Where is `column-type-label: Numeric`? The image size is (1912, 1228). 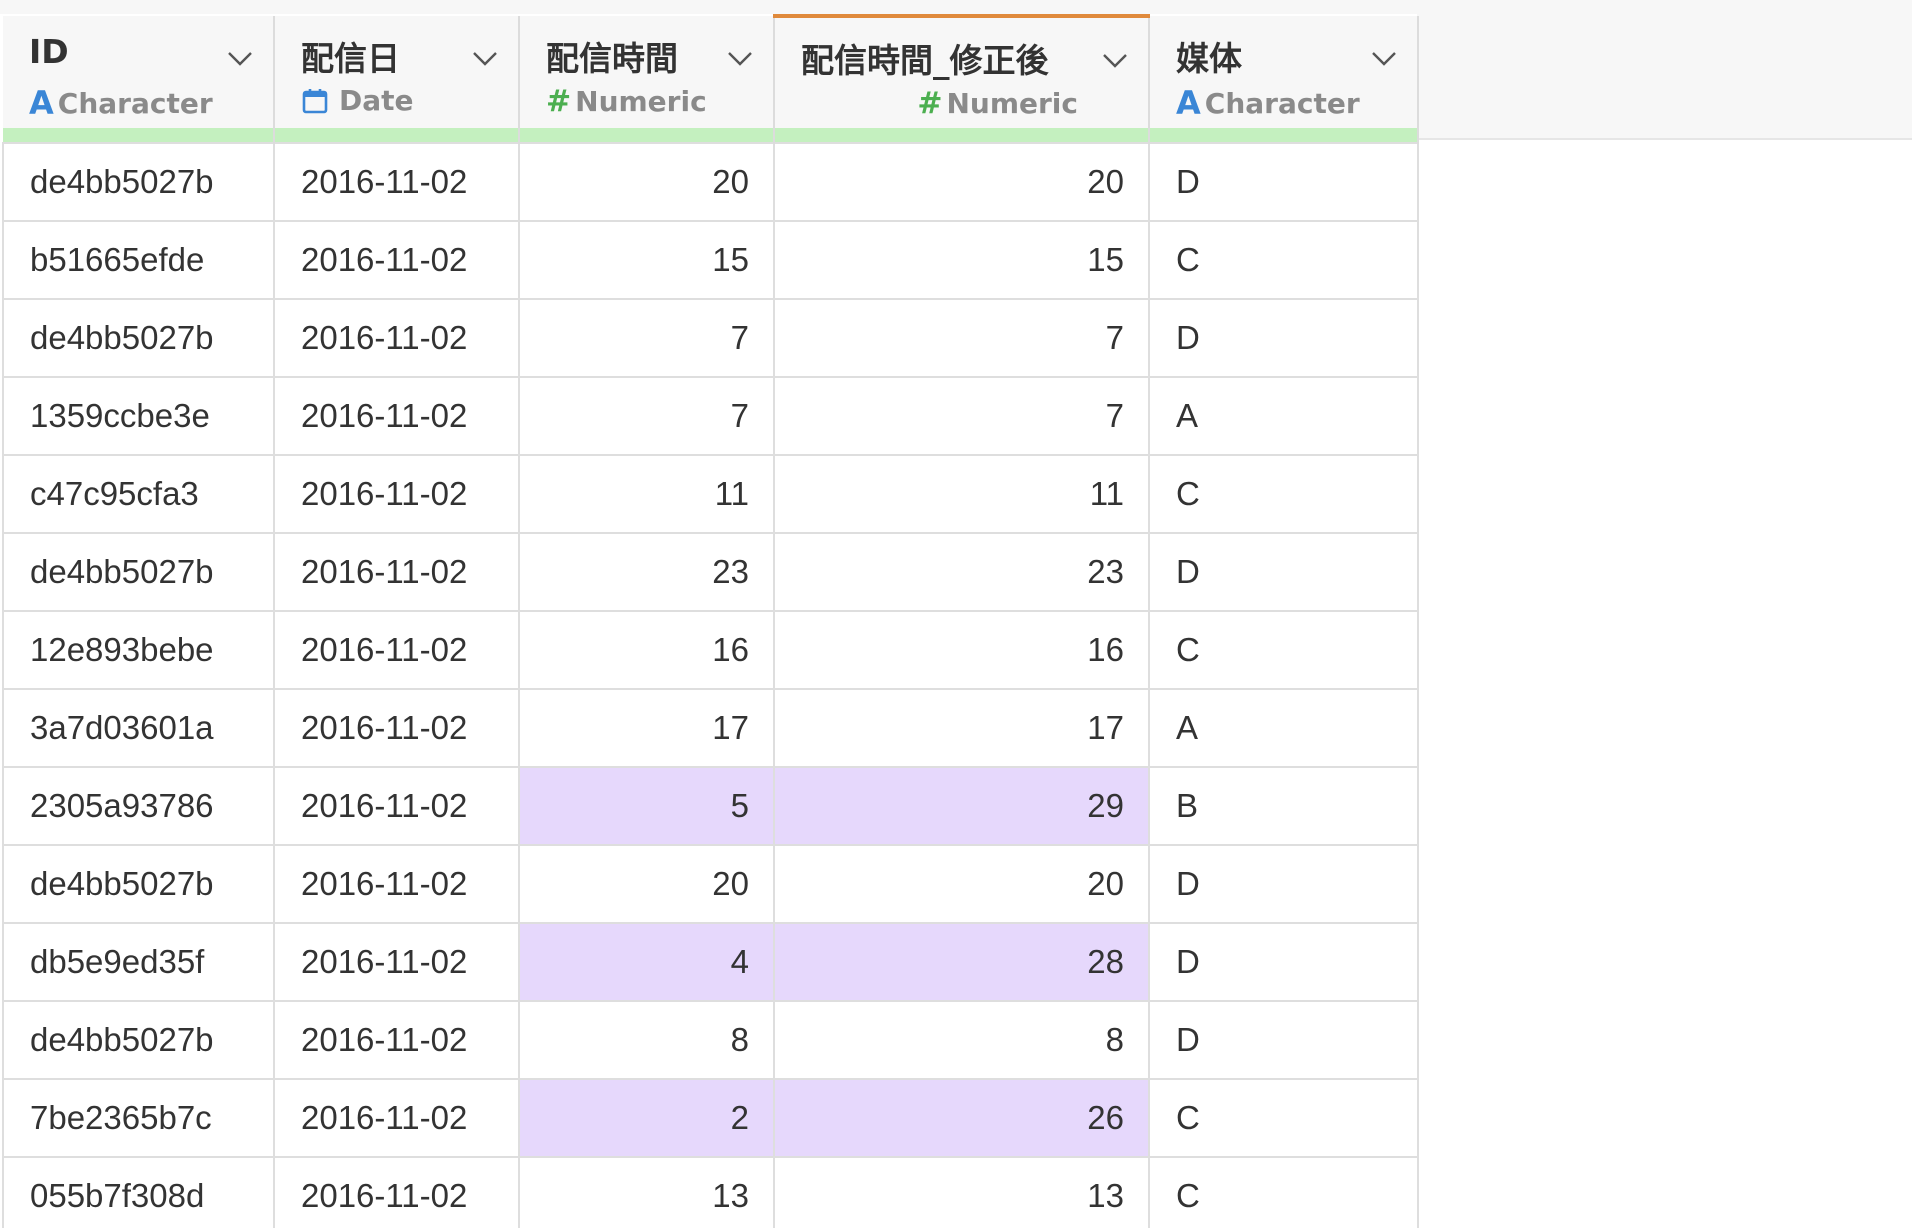
column-type-label: Numeric is located at coordinates (641, 101).